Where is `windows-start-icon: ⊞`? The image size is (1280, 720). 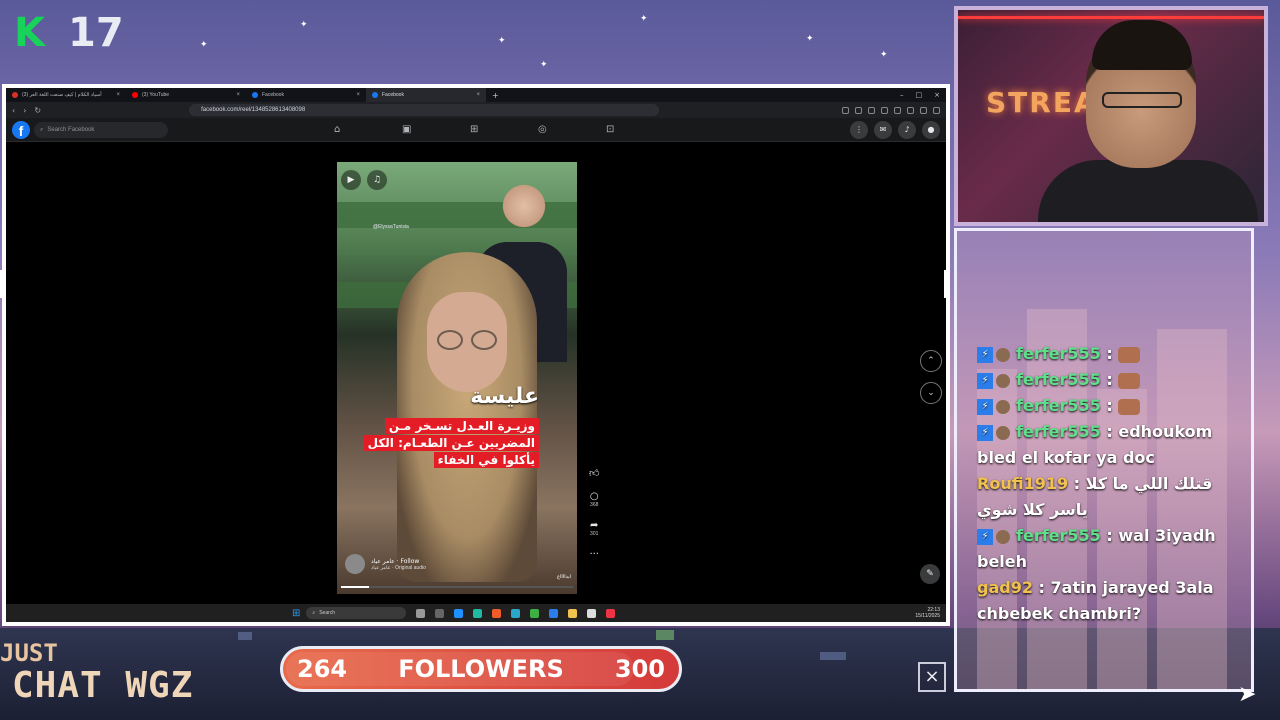
windows-start-icon: ⊞ is located at coordinates (296, 613).